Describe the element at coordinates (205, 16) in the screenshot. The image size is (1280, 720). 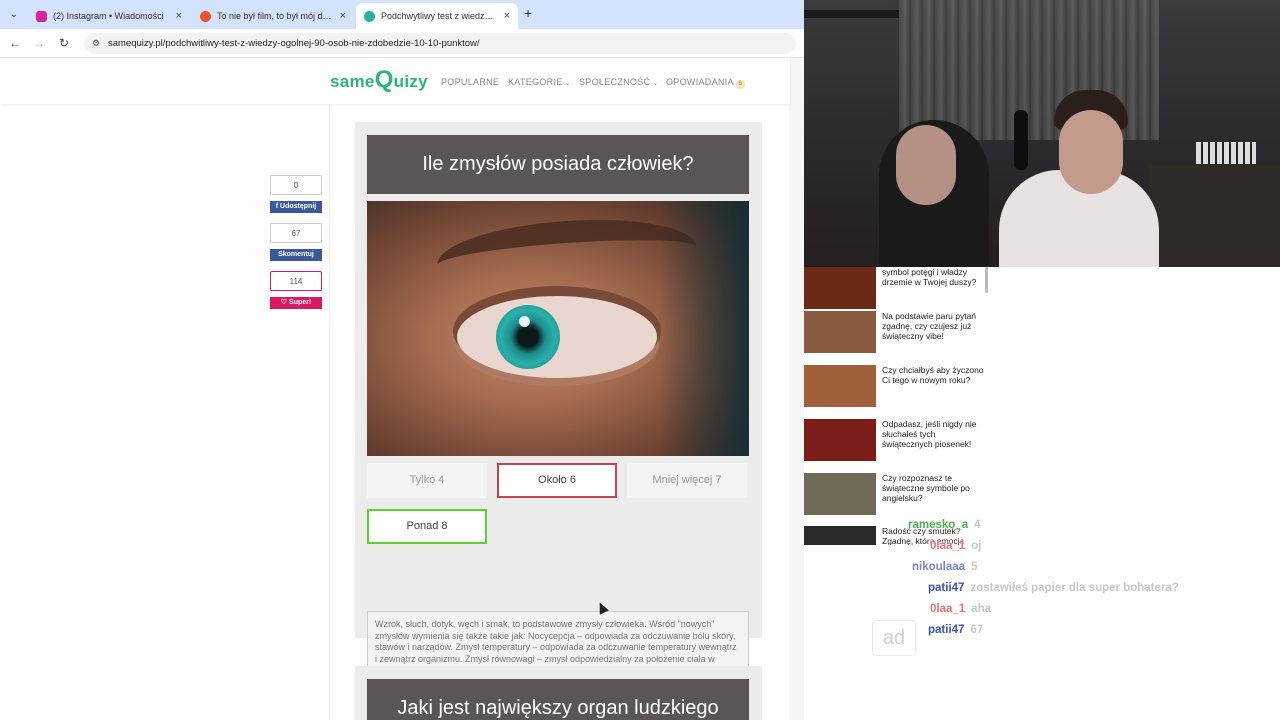
I see `site-favicon-icon` at that location.